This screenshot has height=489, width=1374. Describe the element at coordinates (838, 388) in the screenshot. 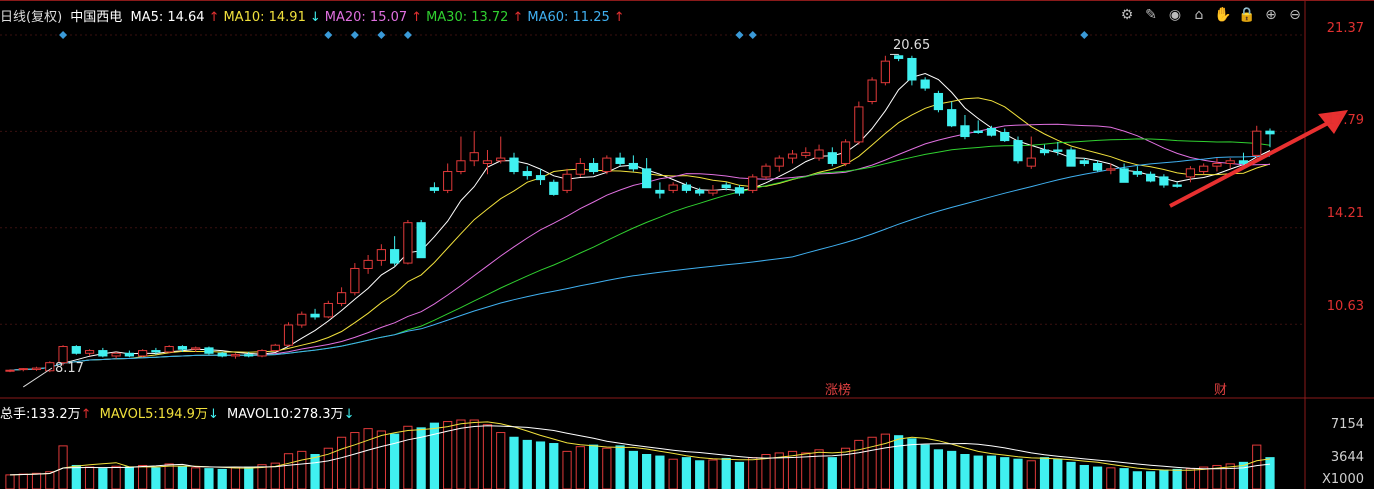

I see `limit-up-board-tag: 涨榜` at that location.